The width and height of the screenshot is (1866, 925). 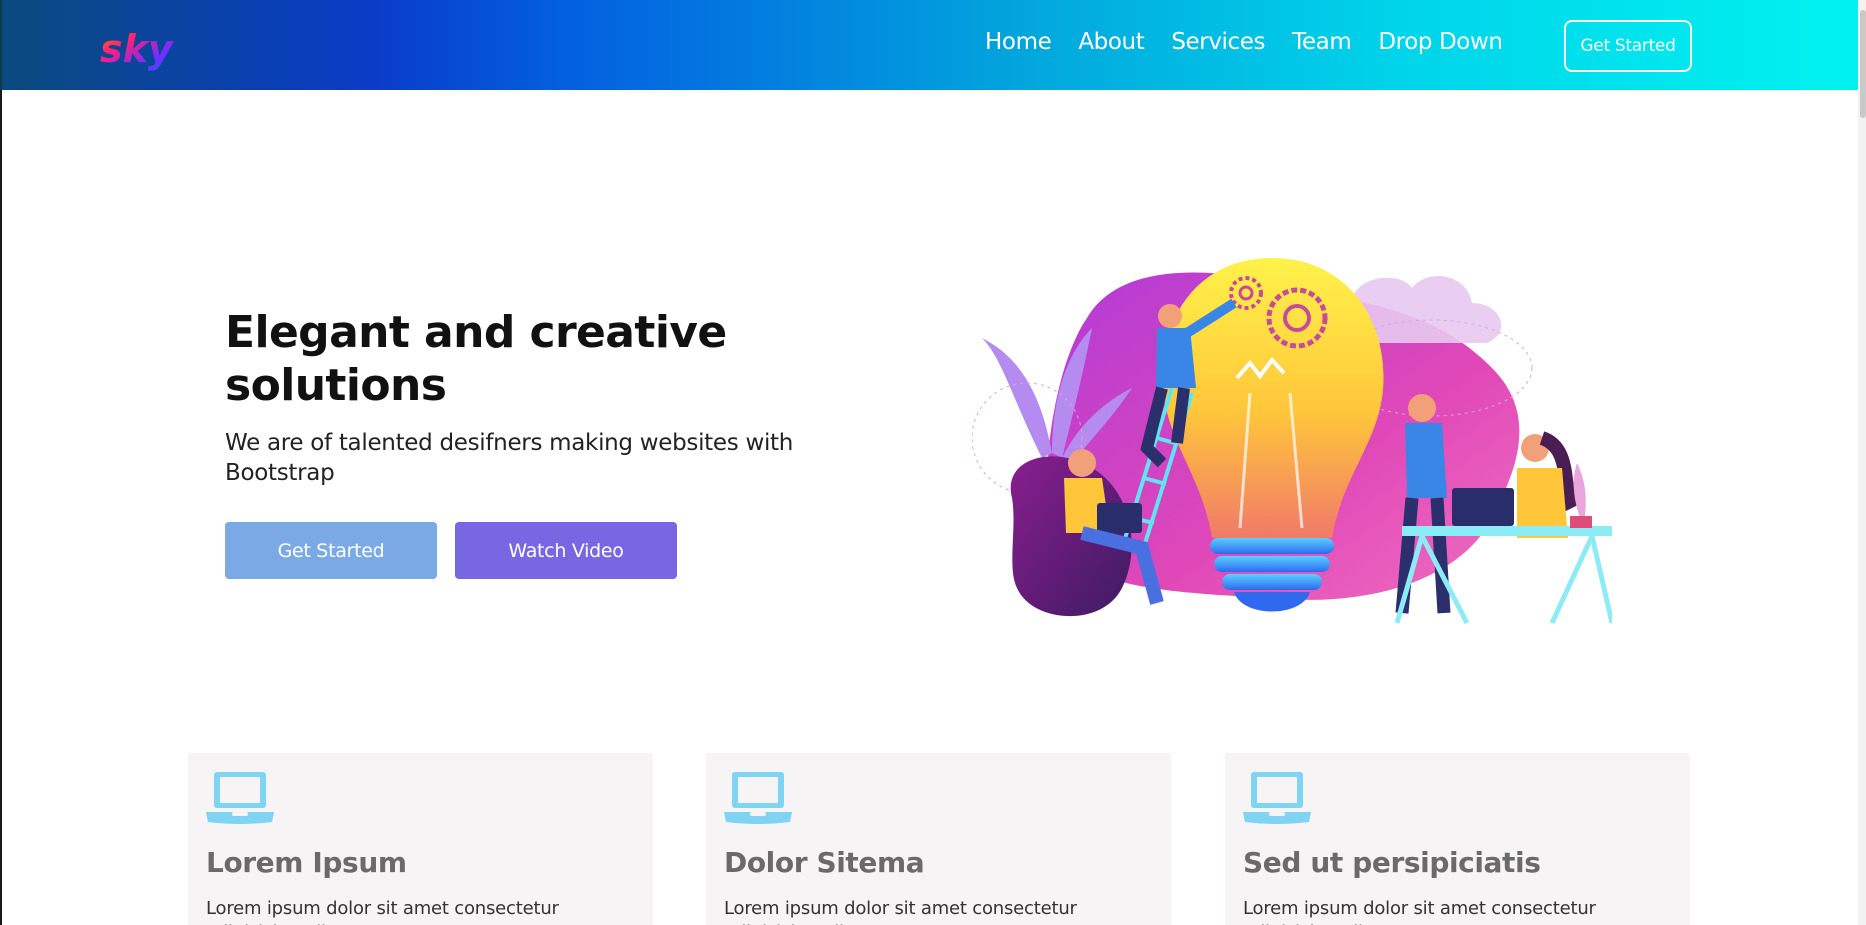 I want to click on page-frame-edge, so click(x=1, y=507).